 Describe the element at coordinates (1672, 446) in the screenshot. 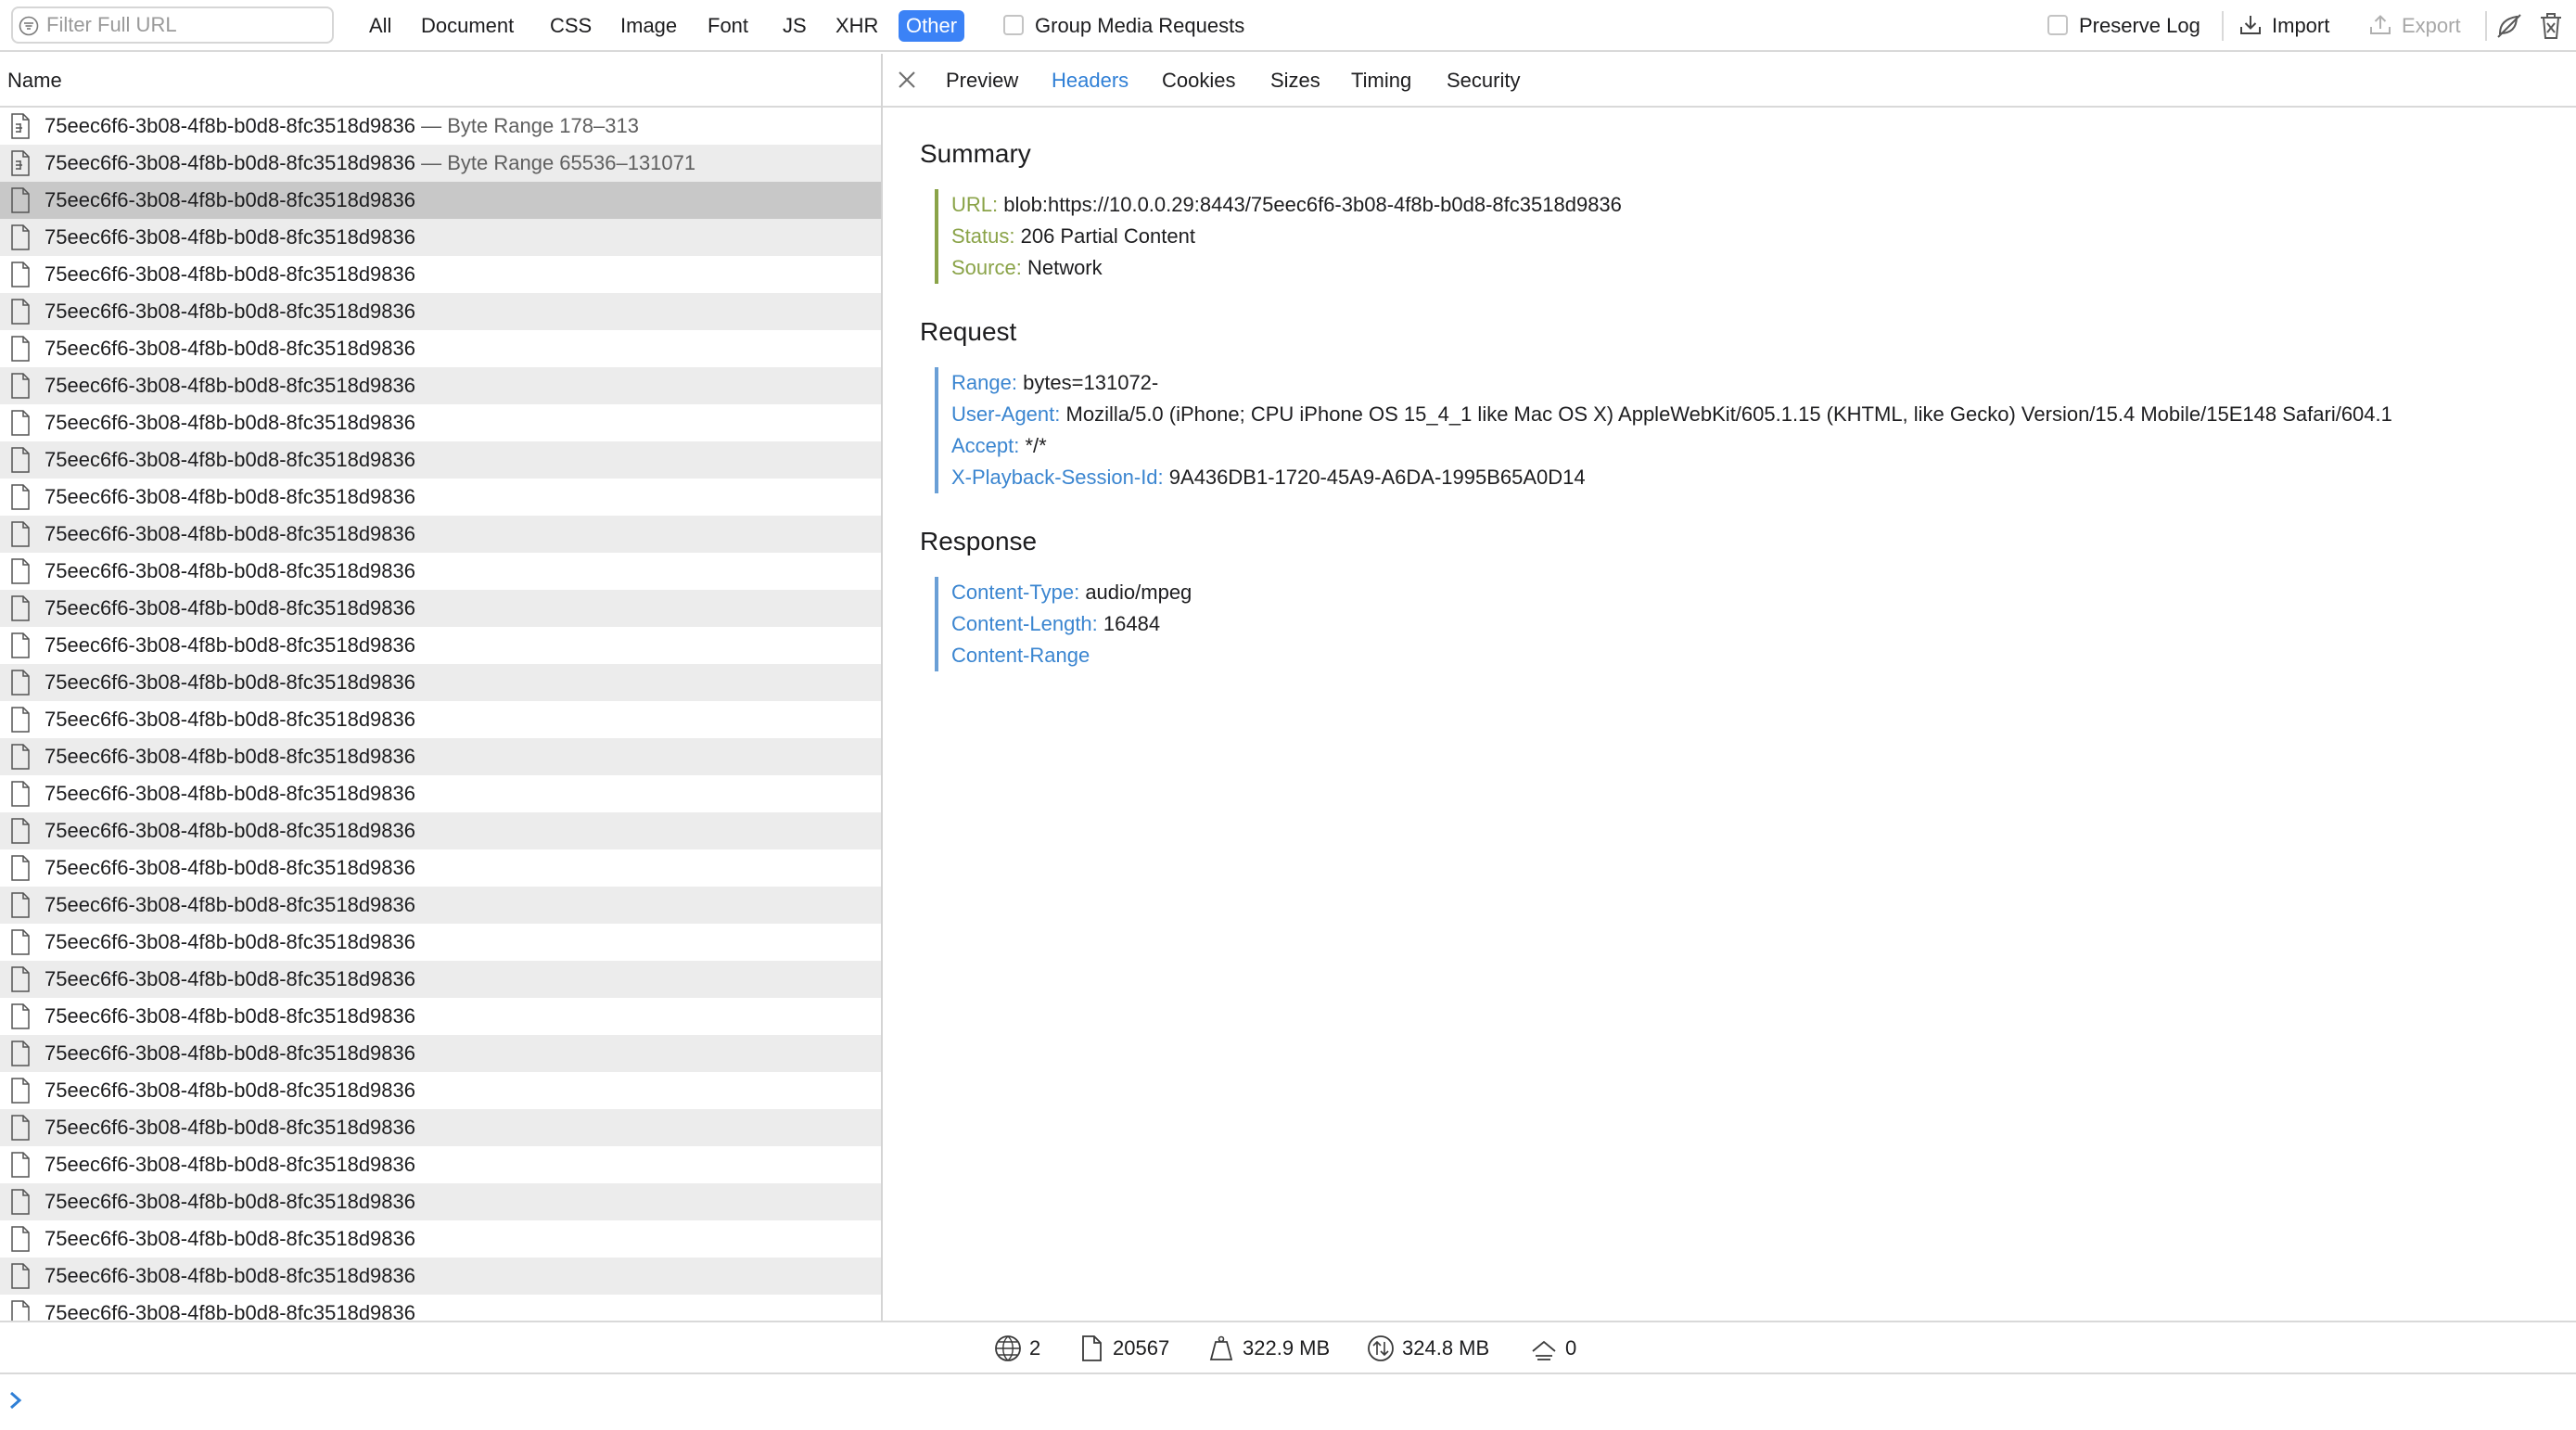

I see `request-header-accept: Accept: */*` at that location.